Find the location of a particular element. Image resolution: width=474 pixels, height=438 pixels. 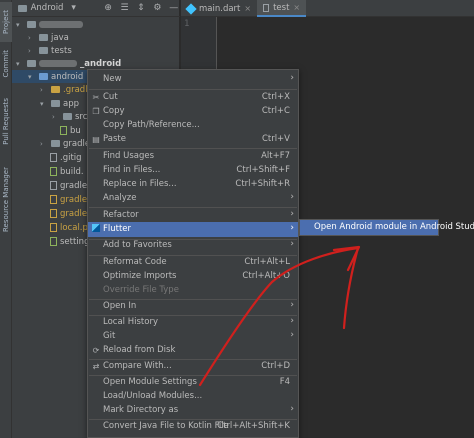

menu-item-paste: ▤ Paste Ctrl+V is located at coordinates (193, 140).